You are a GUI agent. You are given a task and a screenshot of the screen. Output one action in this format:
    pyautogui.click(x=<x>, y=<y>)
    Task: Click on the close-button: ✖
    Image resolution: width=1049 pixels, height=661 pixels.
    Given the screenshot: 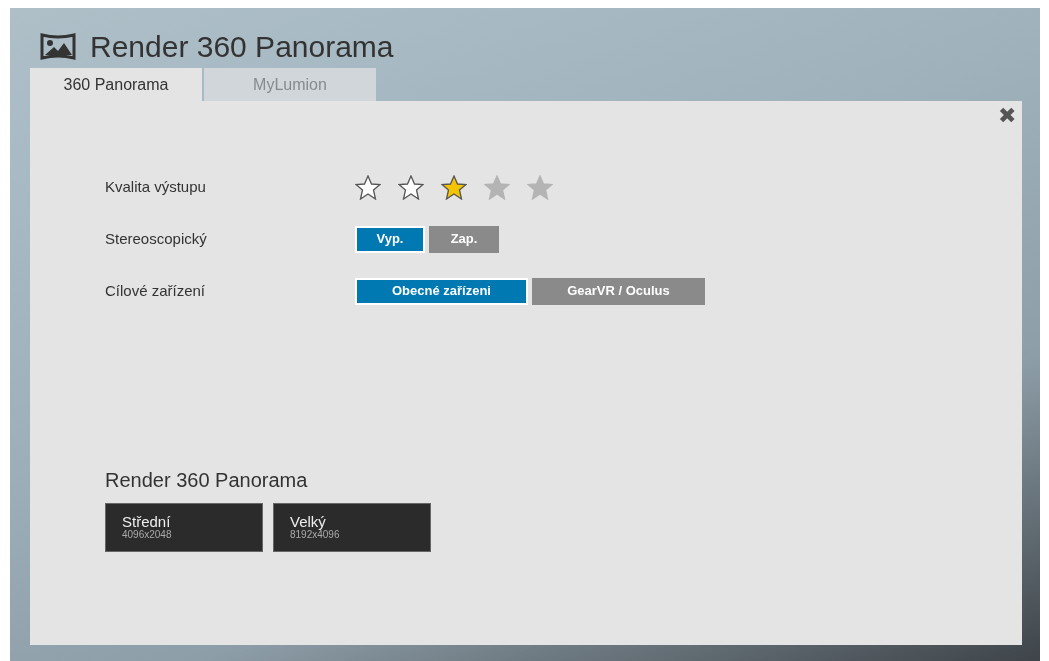 What is the action you would take?
    pyautogui.click(x=1007, y=116)
    